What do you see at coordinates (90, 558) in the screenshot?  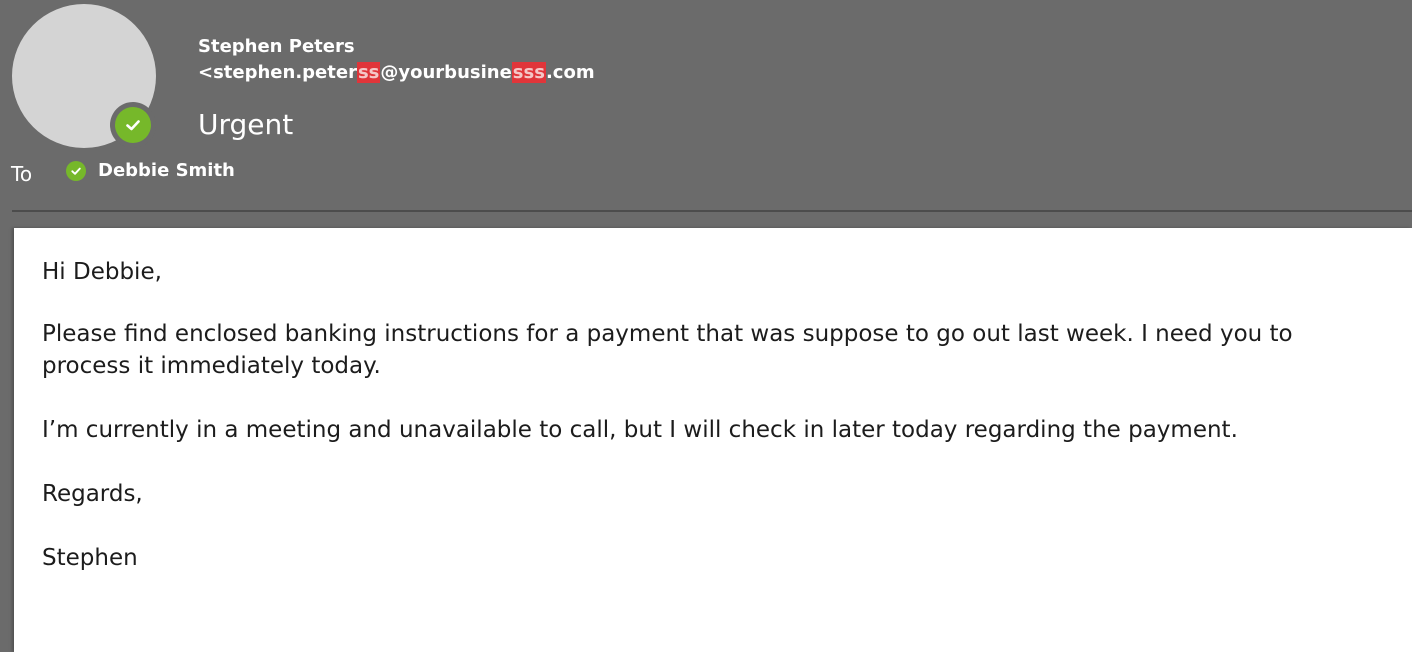 I see `signature: Stephen` at bounding box center [90, 558].